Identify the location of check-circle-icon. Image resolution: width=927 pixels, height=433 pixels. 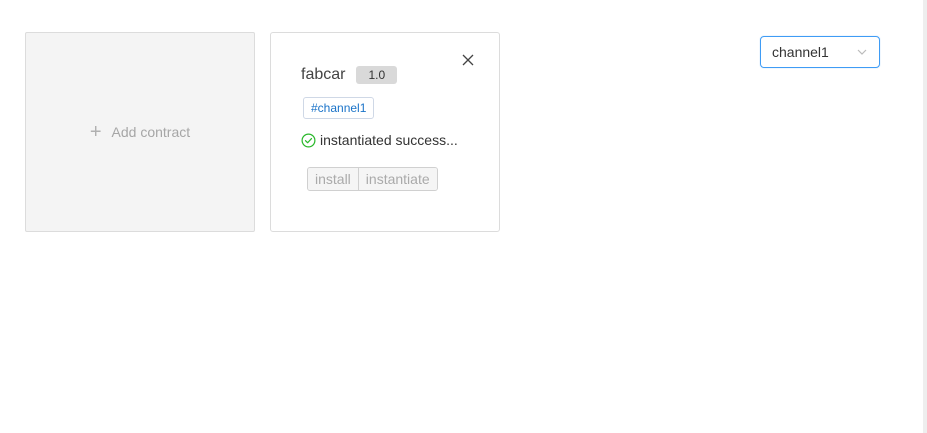
(308, 140).